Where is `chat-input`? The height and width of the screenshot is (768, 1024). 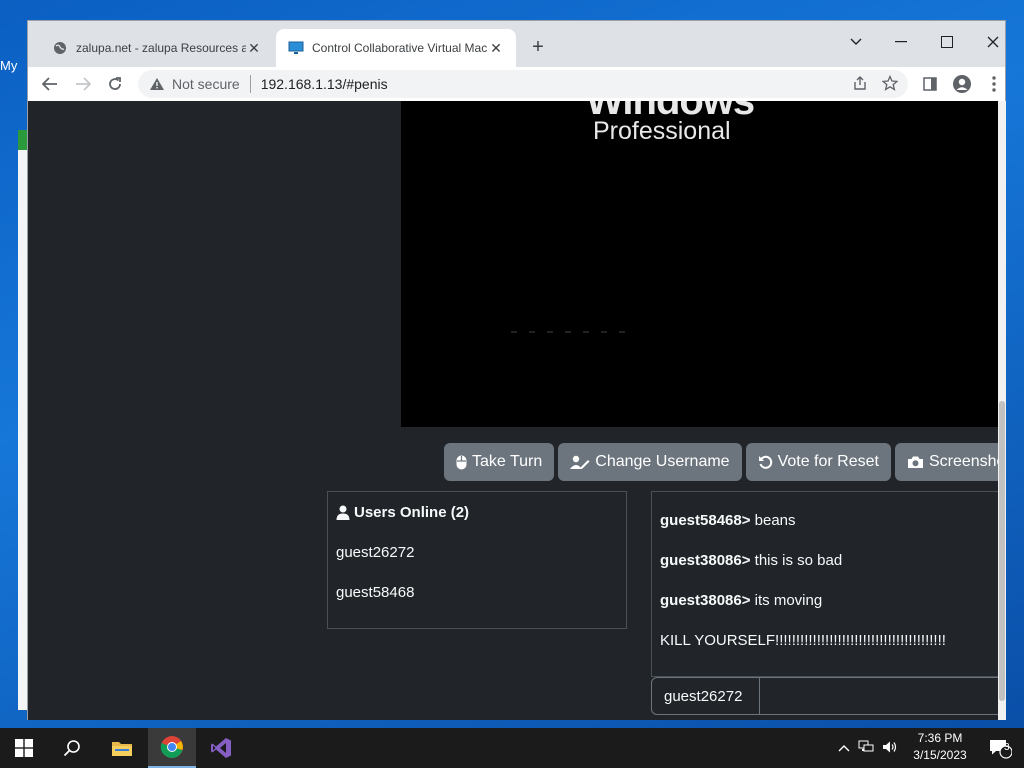
chat-input is located at coordinates (879, 696).